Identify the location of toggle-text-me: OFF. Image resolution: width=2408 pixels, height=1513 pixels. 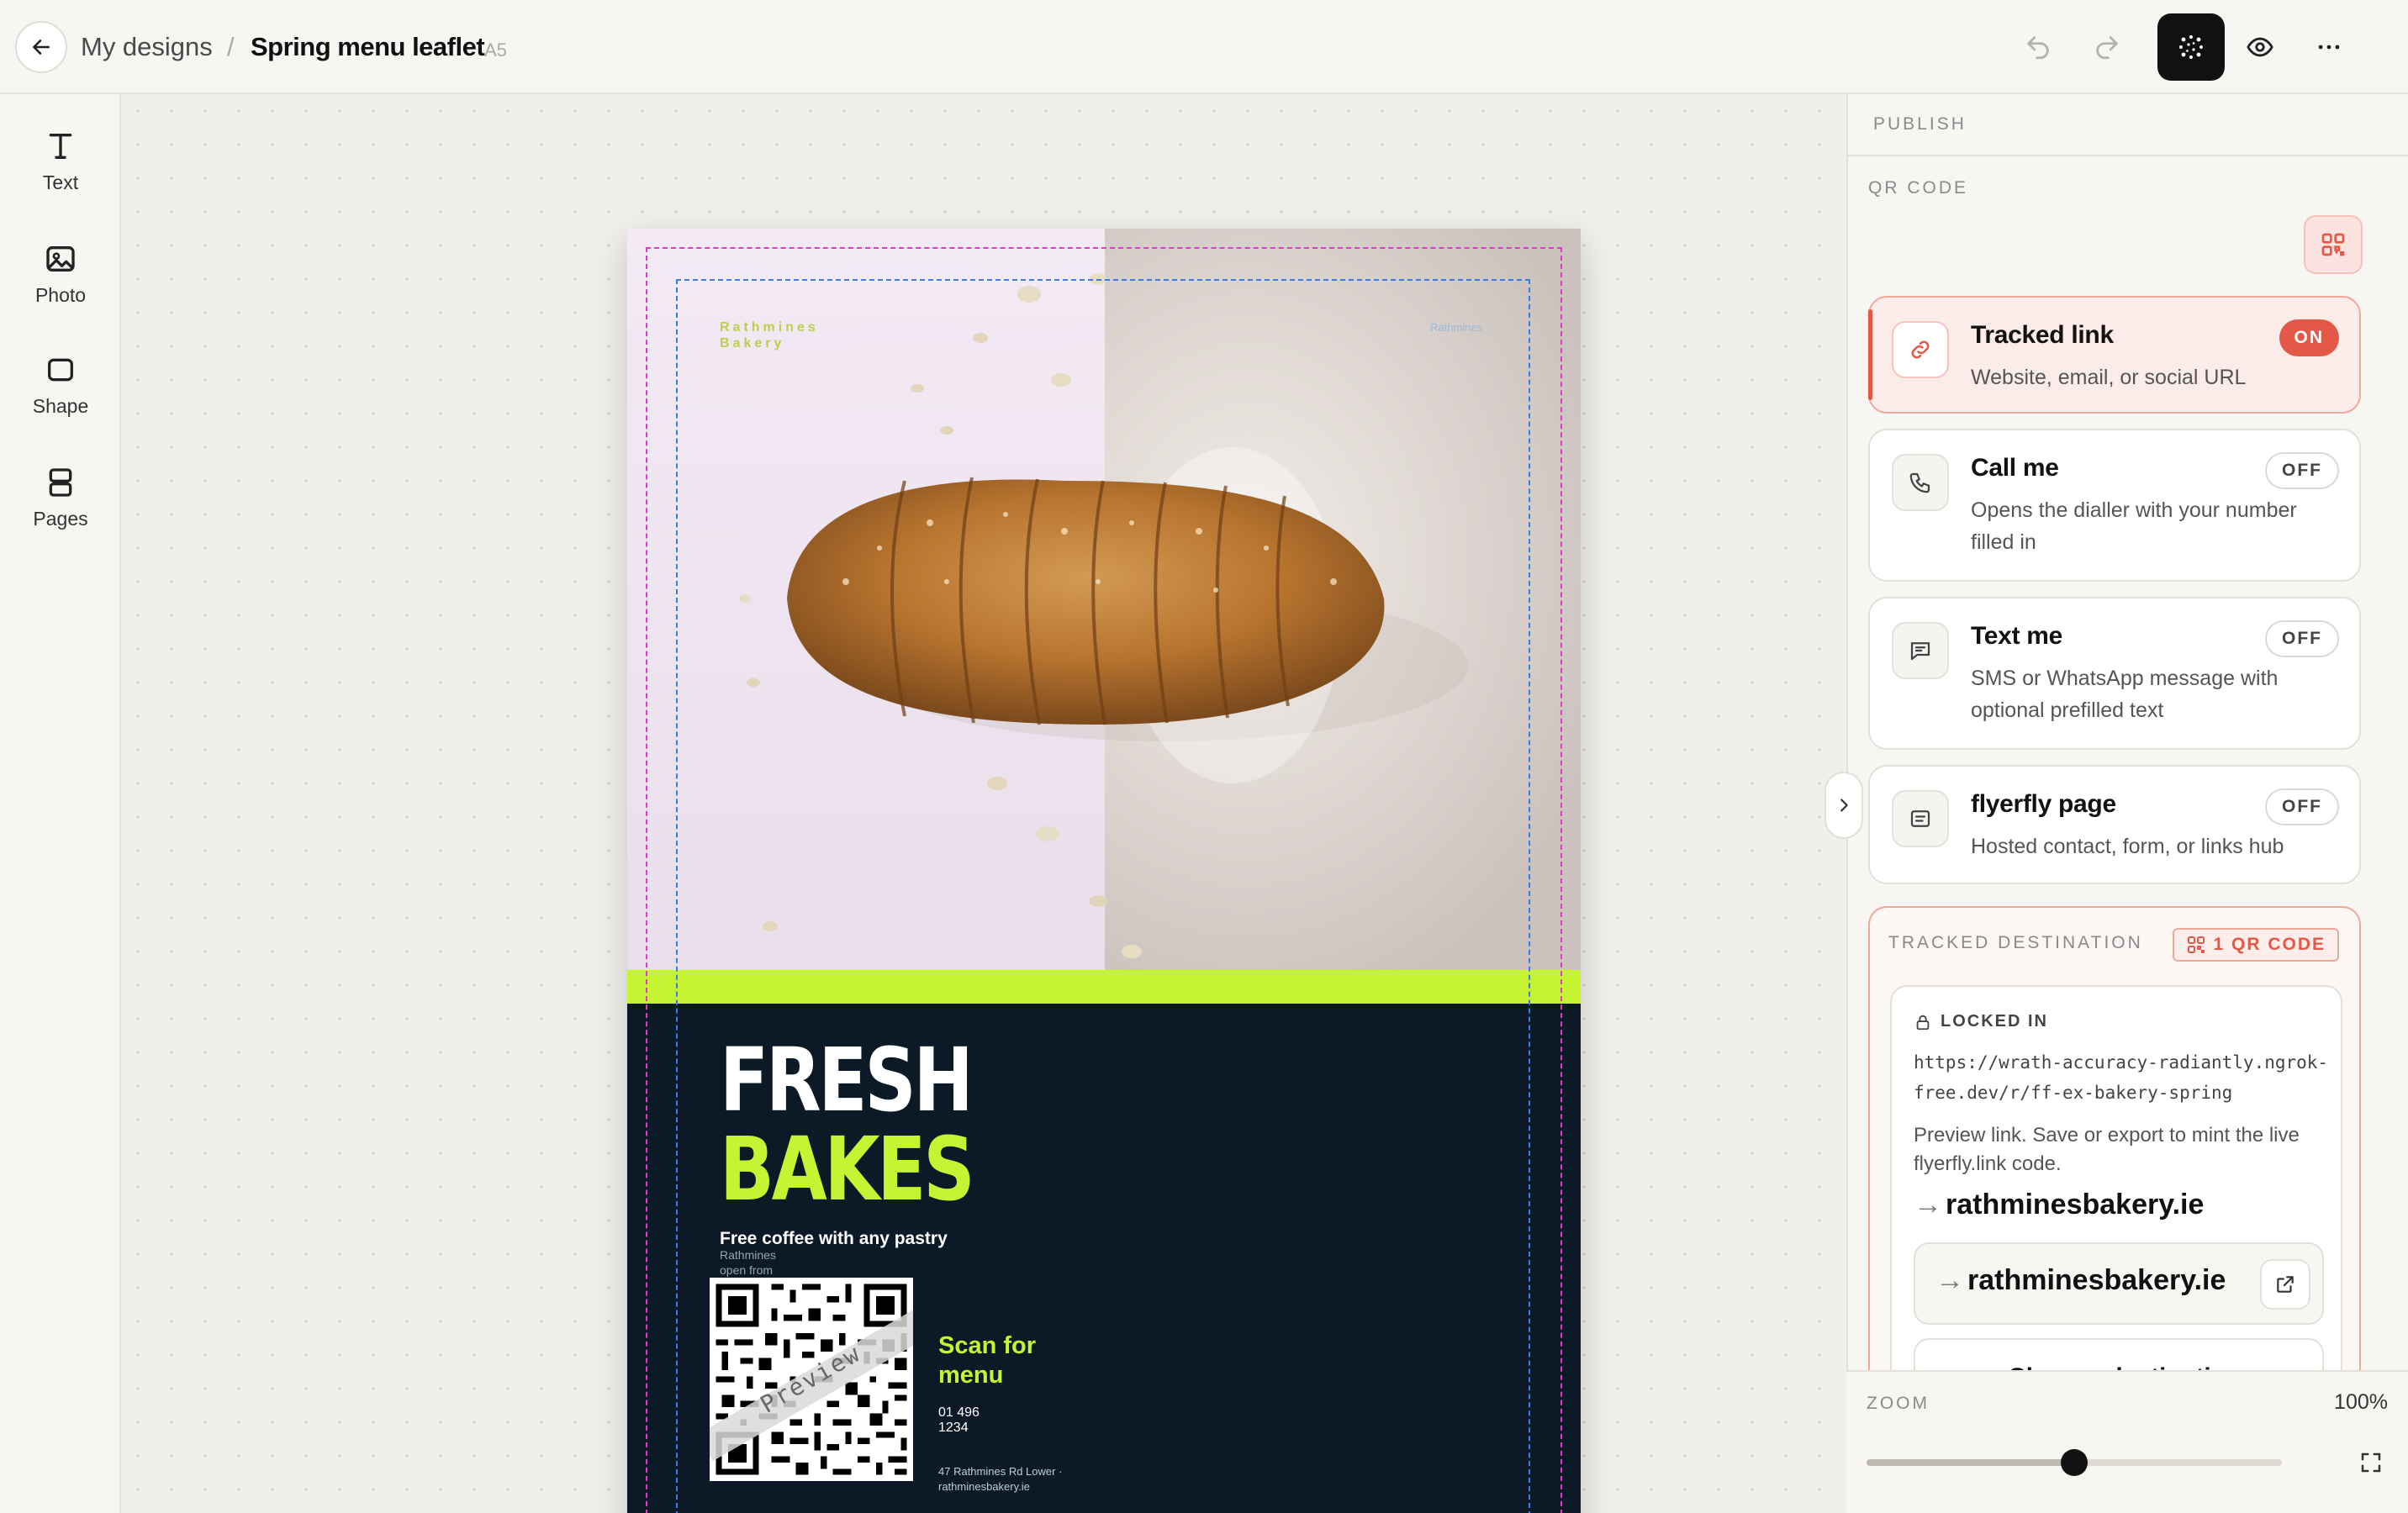
(2302, 638).